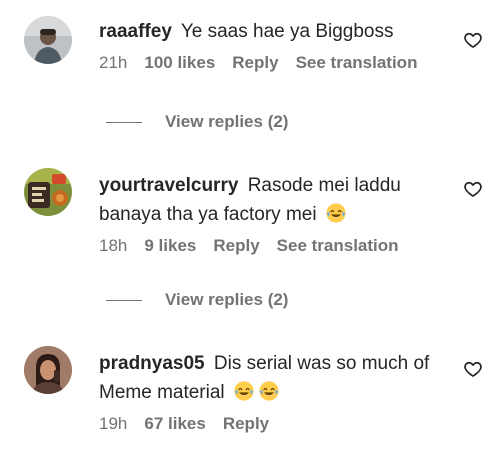  I want to click on comment-meta: 21h 100 likes Reply See translation, so click(269, 63).